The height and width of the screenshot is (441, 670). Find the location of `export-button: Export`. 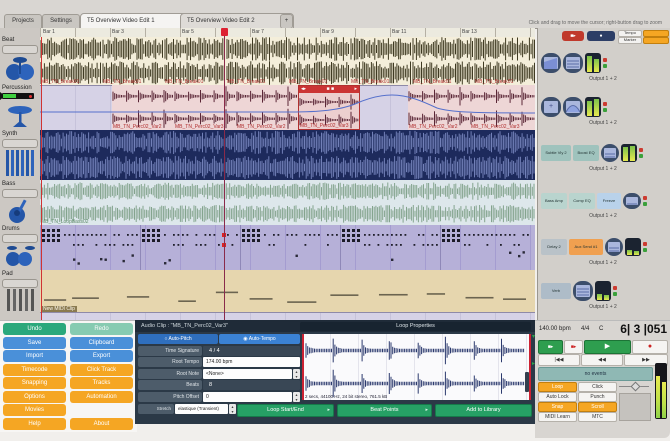

export-button: Export is located at coordinates (101, 356).